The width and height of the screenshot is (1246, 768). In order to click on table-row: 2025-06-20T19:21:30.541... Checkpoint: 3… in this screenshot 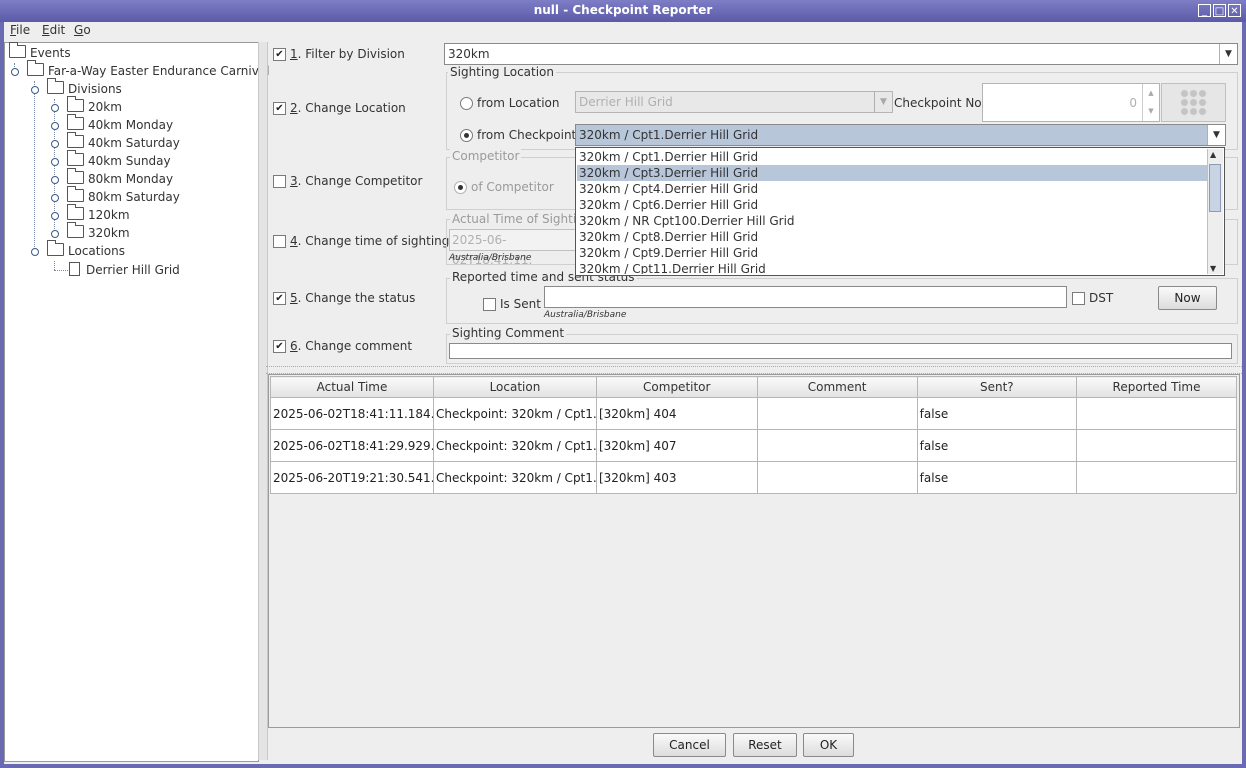, I will do `click(753, 477)`.